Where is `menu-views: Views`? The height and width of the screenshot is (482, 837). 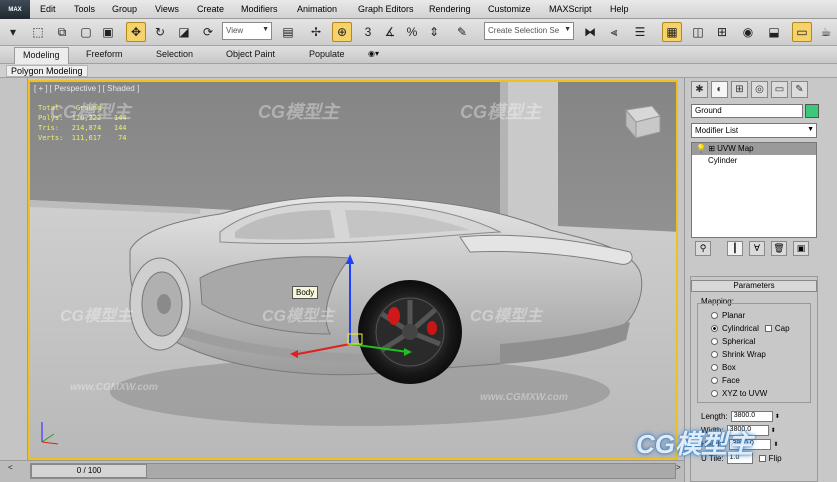 menu-views: Views is located at coordinates (167, 9).